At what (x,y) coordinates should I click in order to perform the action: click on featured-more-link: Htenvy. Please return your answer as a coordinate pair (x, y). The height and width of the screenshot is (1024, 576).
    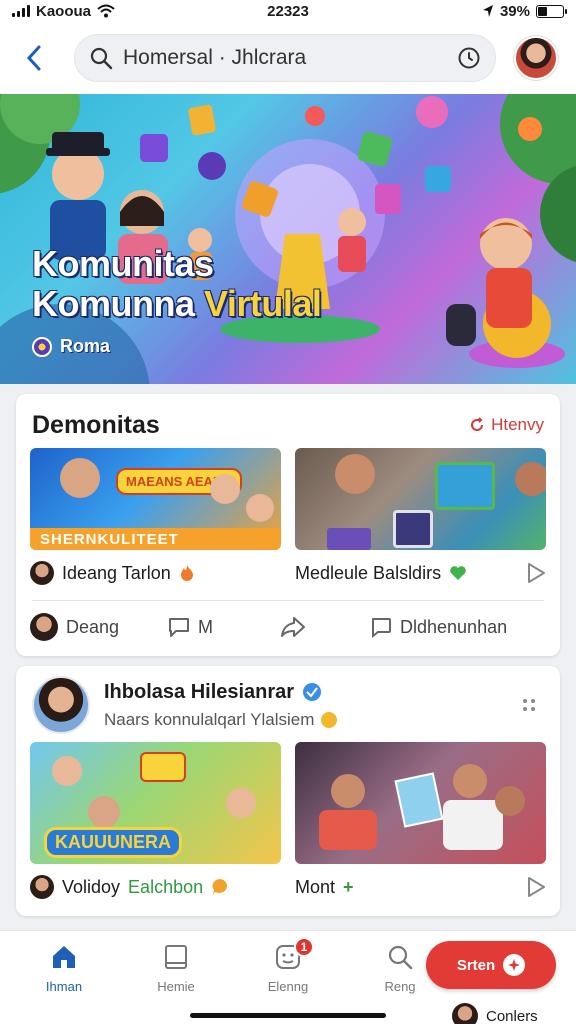
    Looking at the image, I should click on (506, 425).